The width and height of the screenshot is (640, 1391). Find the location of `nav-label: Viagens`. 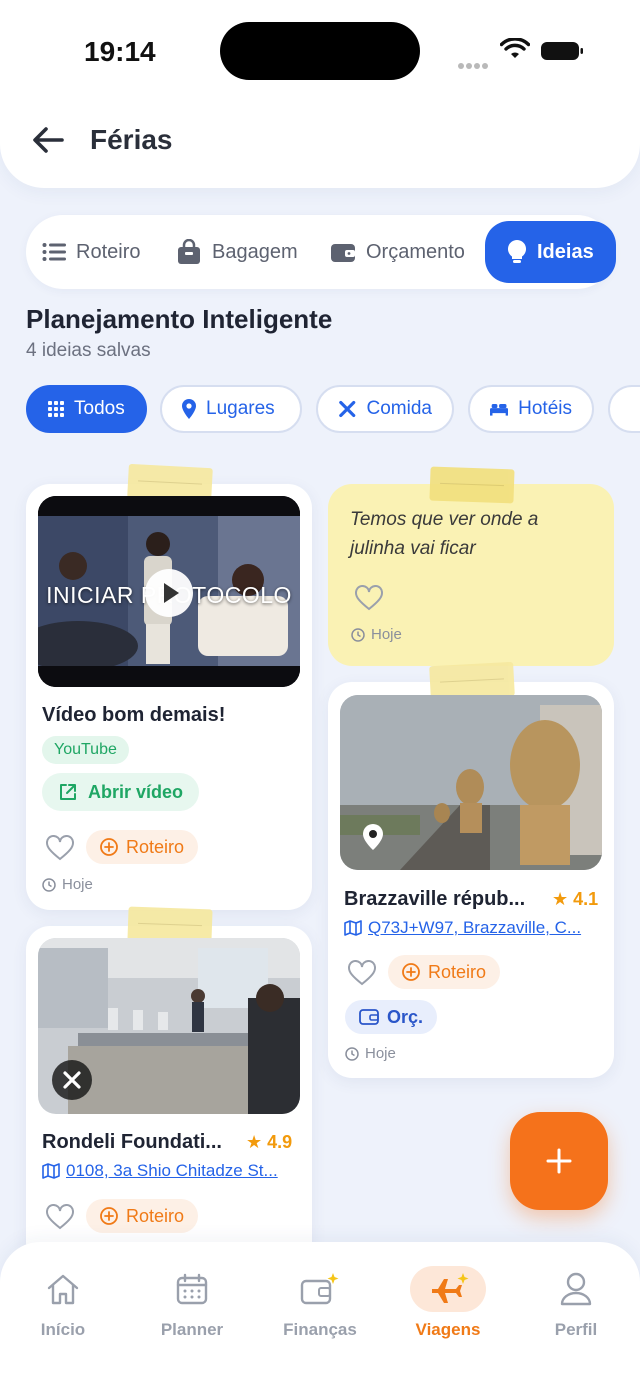

nav-label: Viagens is located at coordinates (448, 1329).